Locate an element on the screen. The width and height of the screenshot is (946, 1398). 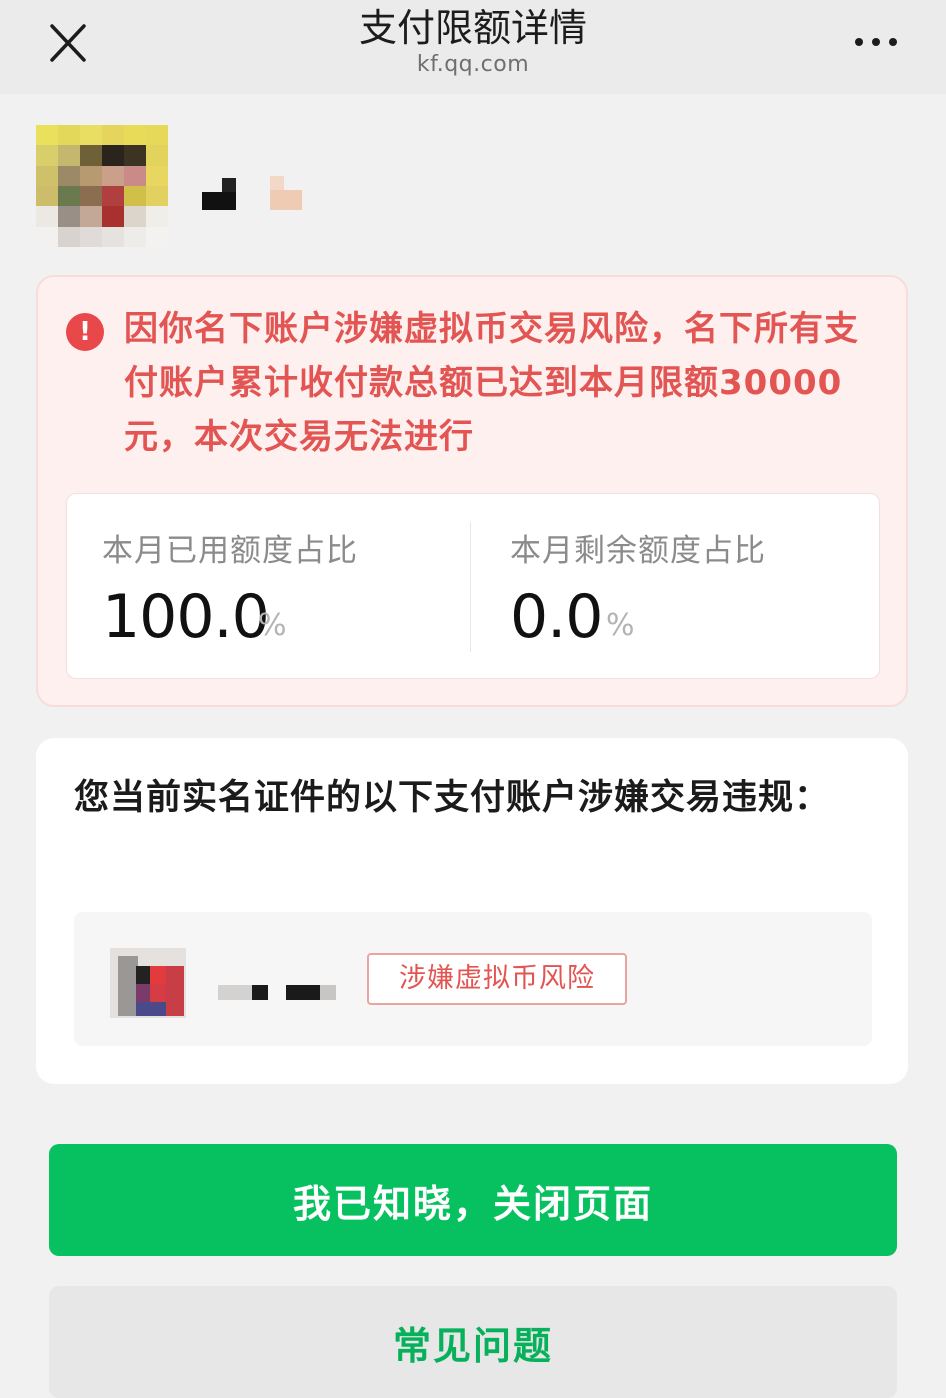
acknowledge-close-button: 我已知晓，关闭页面 is located at coordinates (473, 1200).